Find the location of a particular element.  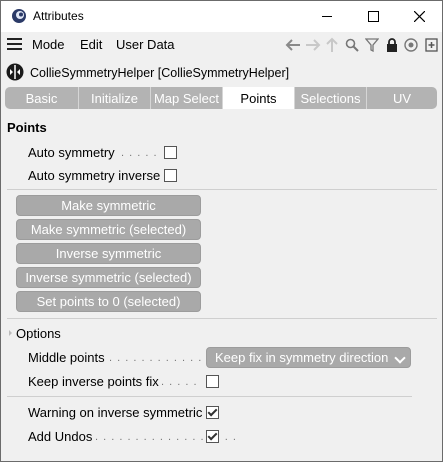

tab-points: Points is located at coordinates (259, 98).